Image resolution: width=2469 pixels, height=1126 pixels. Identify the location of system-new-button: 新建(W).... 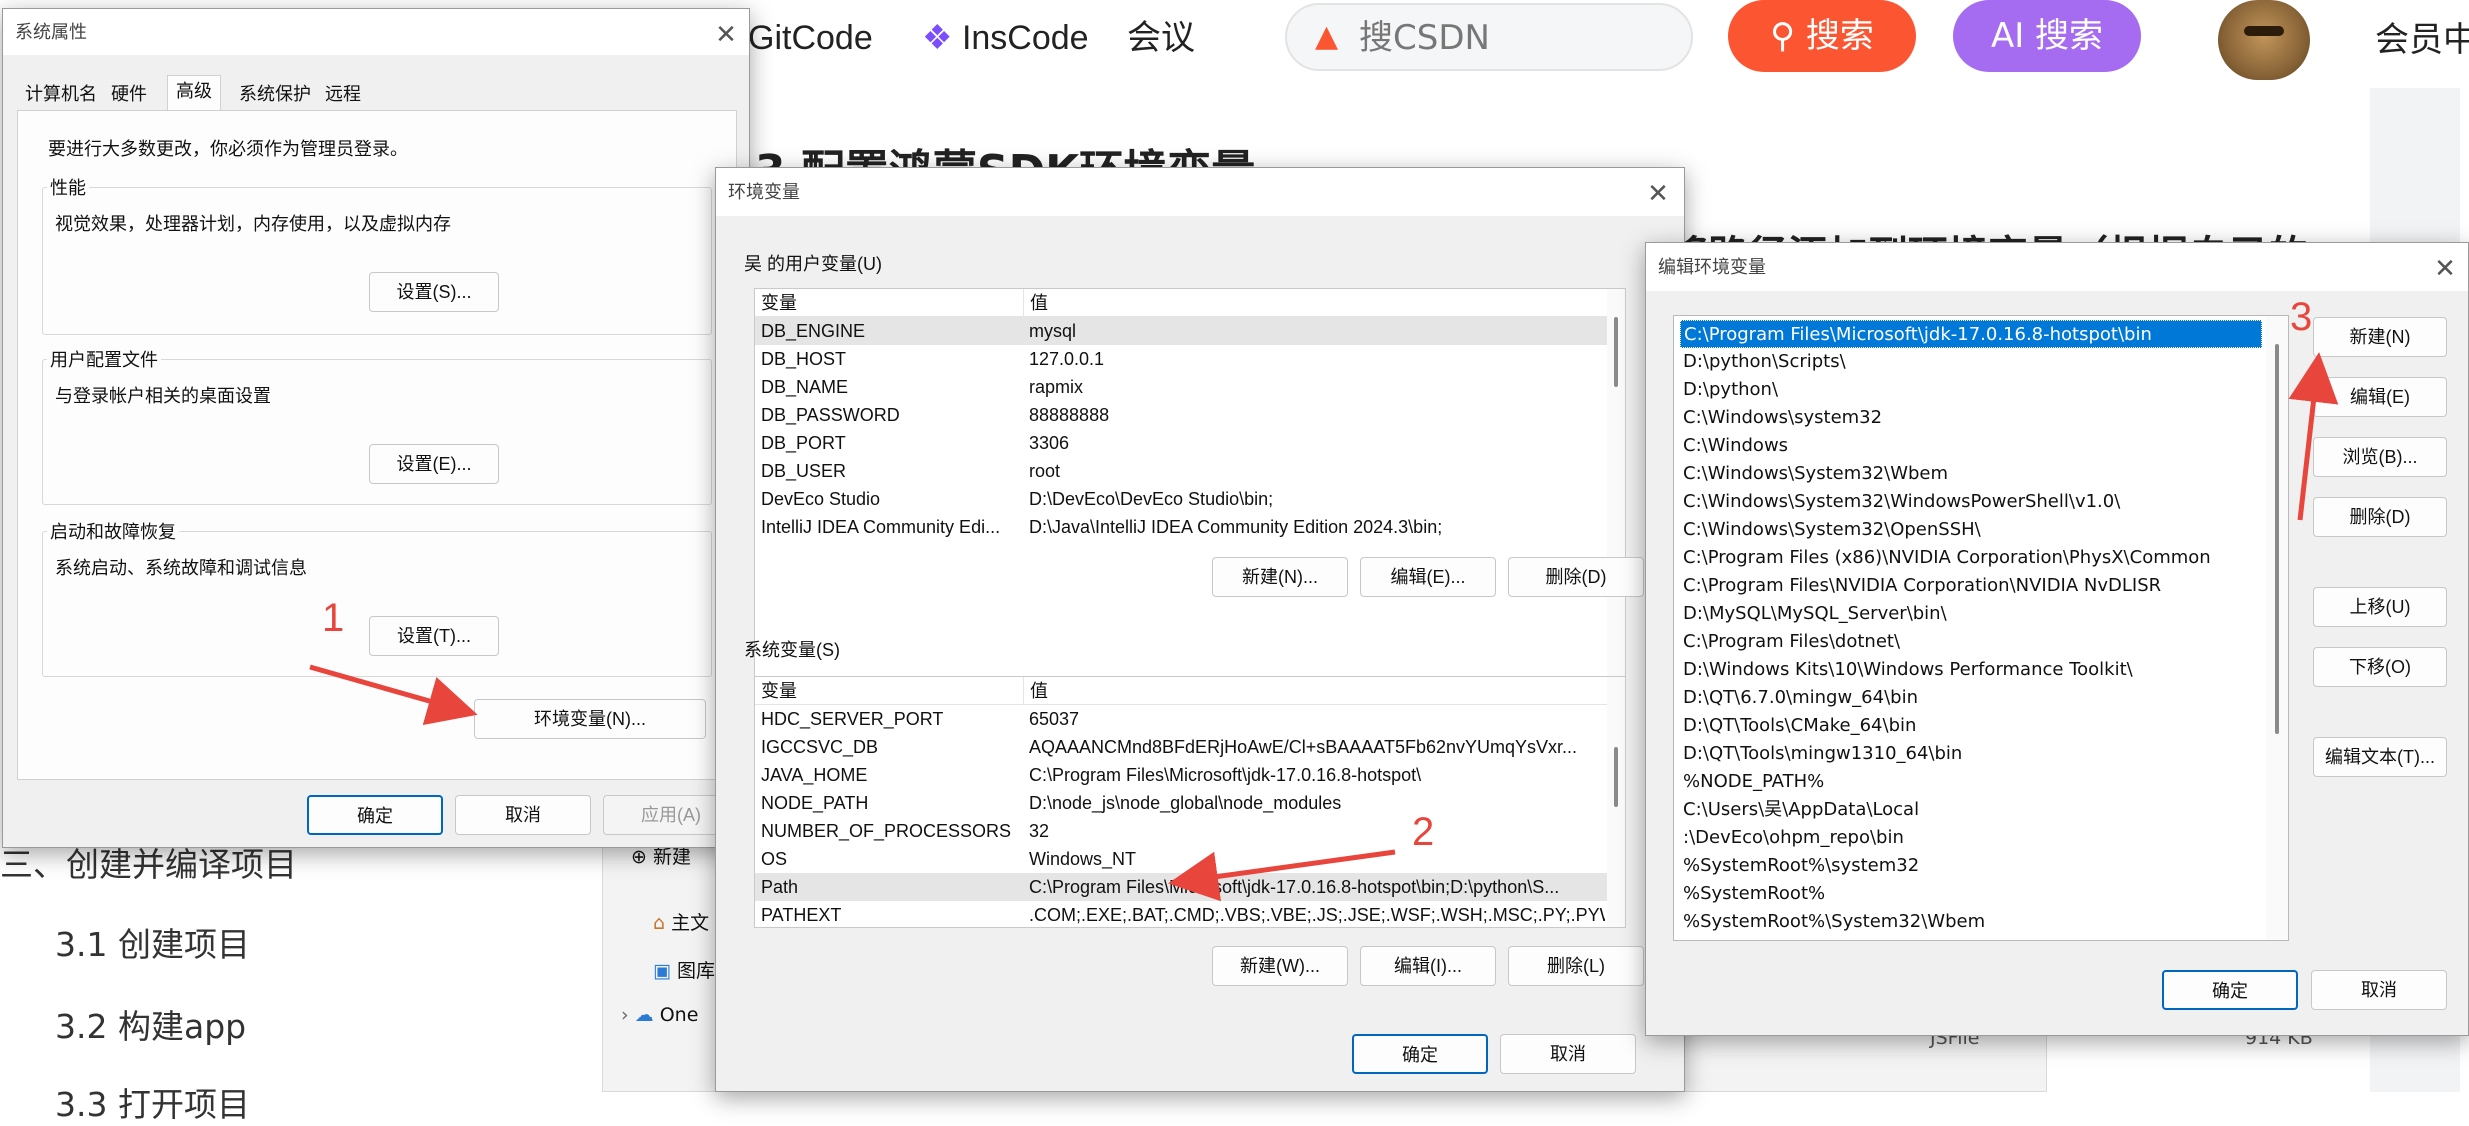
(1280, 966).